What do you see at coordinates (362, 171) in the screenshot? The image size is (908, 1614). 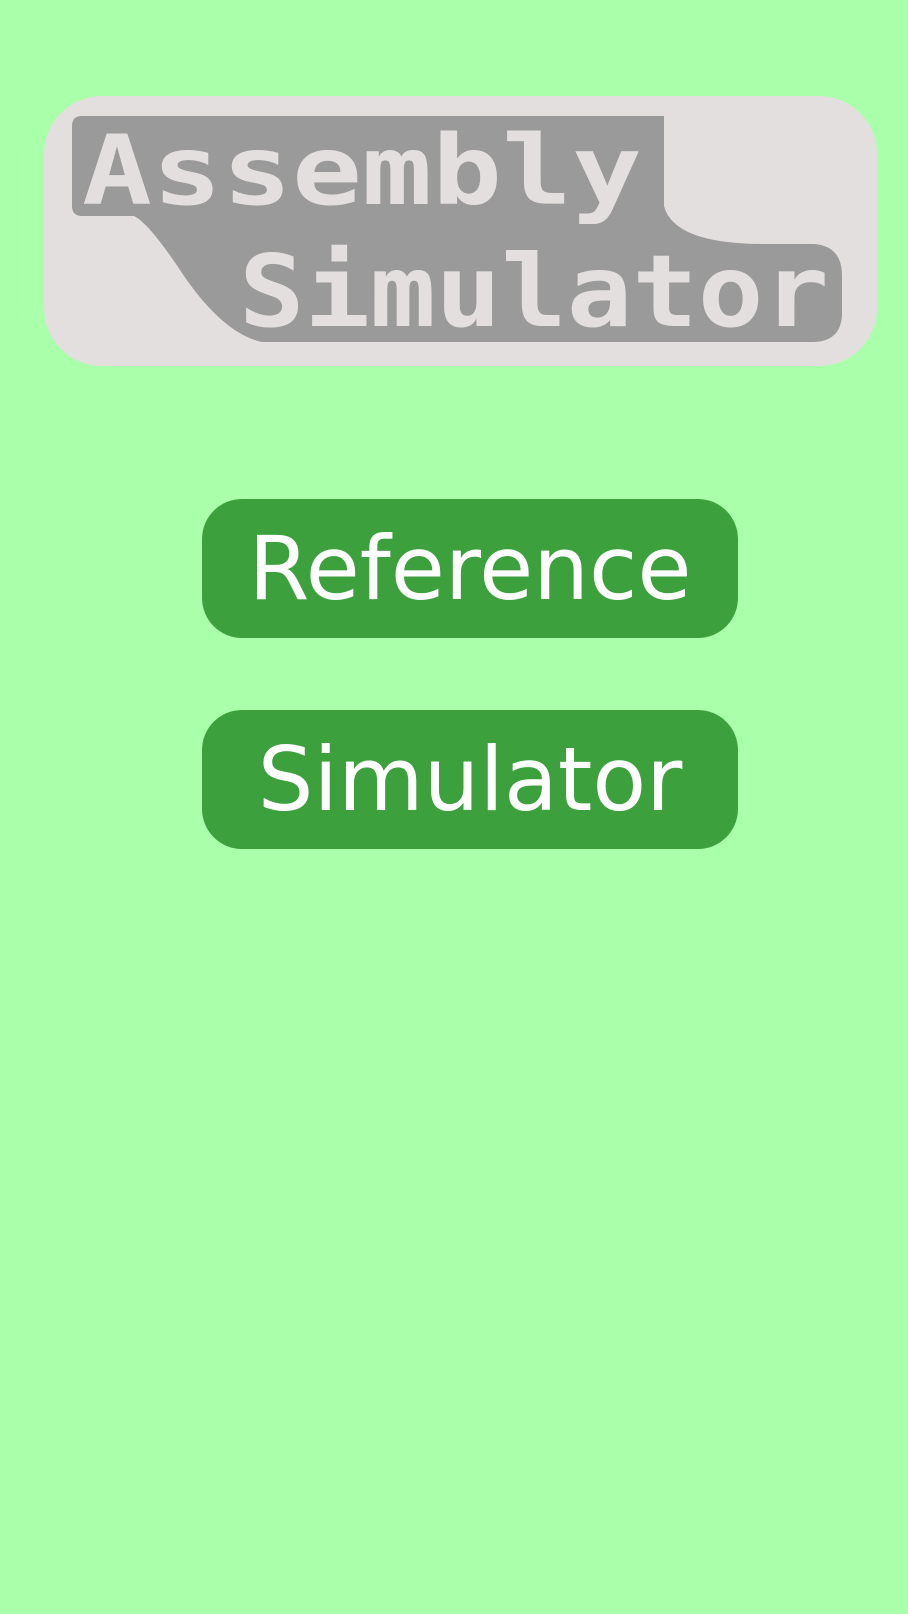 I see `logo-line-assembly: Assembly` at bounding box center [362, 171].